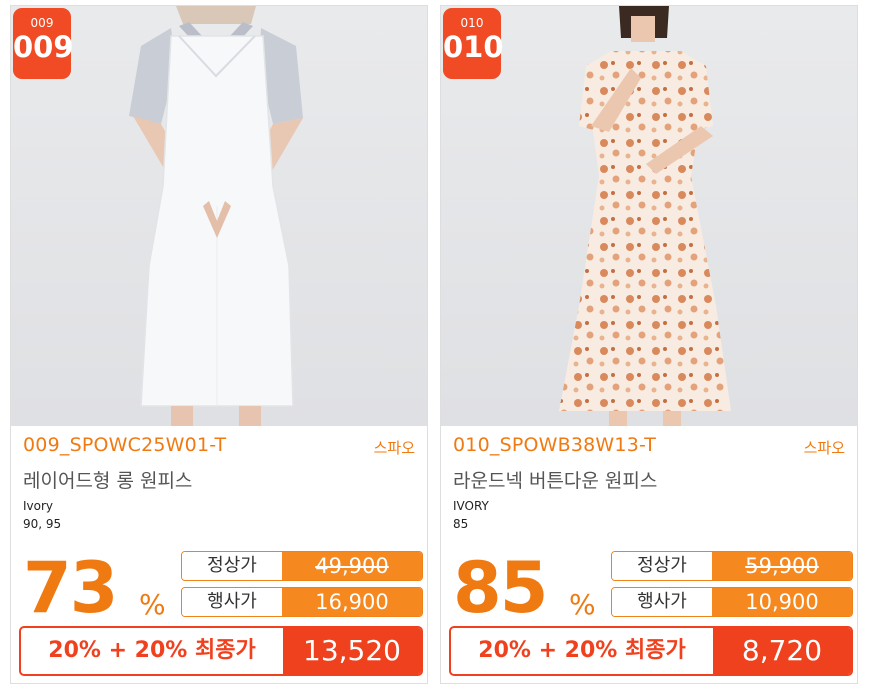 The width and height of the screenshot is (869, 684). I want to click on event-price-box: 행사가 10,900, so click(732, 602).